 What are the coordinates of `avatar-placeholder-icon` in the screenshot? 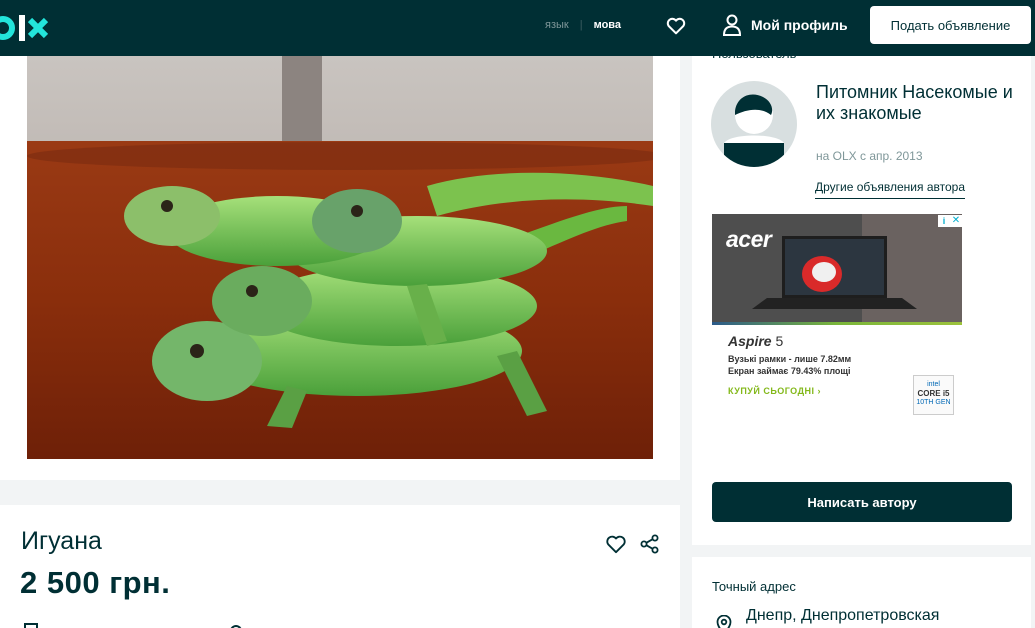 It's located at (754, 124).